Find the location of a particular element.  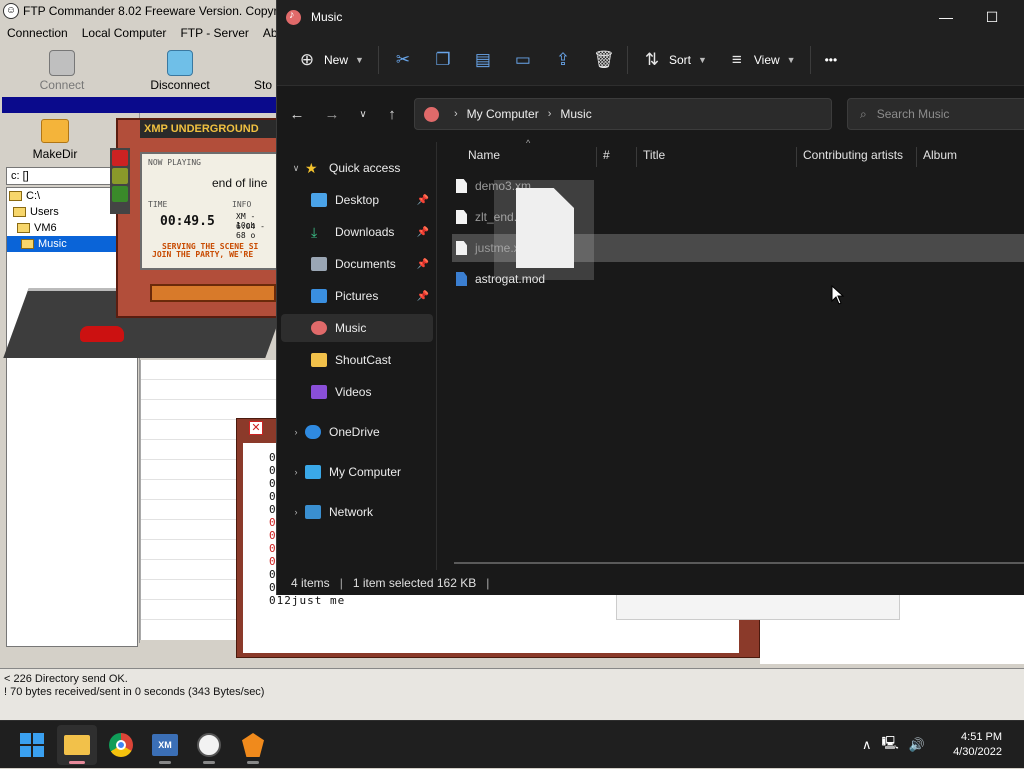

xmplay-transport-controls is located at coordinates (213, 293).